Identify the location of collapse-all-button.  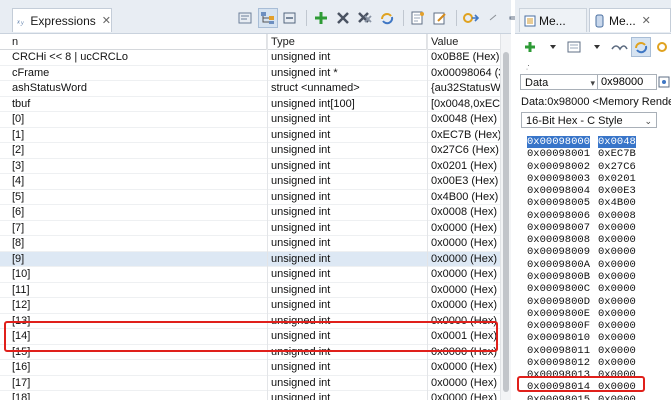
(290, 18).